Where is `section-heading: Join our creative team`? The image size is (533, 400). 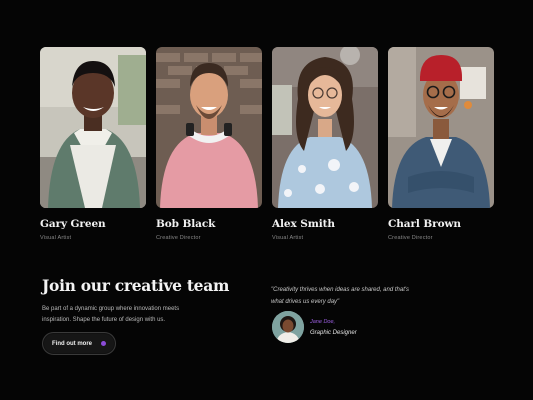 section-heading: Join our creative team is located at coordinates (136, 285).